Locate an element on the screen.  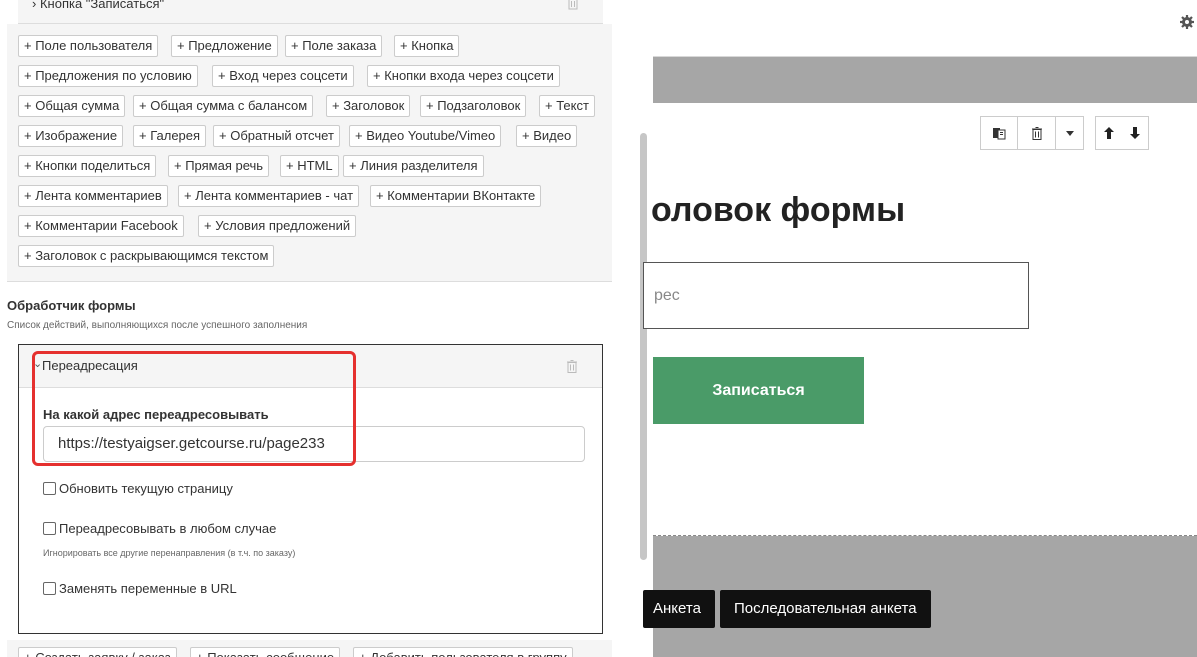
sidebar-scrollbar is located at coordinates (643, 346).